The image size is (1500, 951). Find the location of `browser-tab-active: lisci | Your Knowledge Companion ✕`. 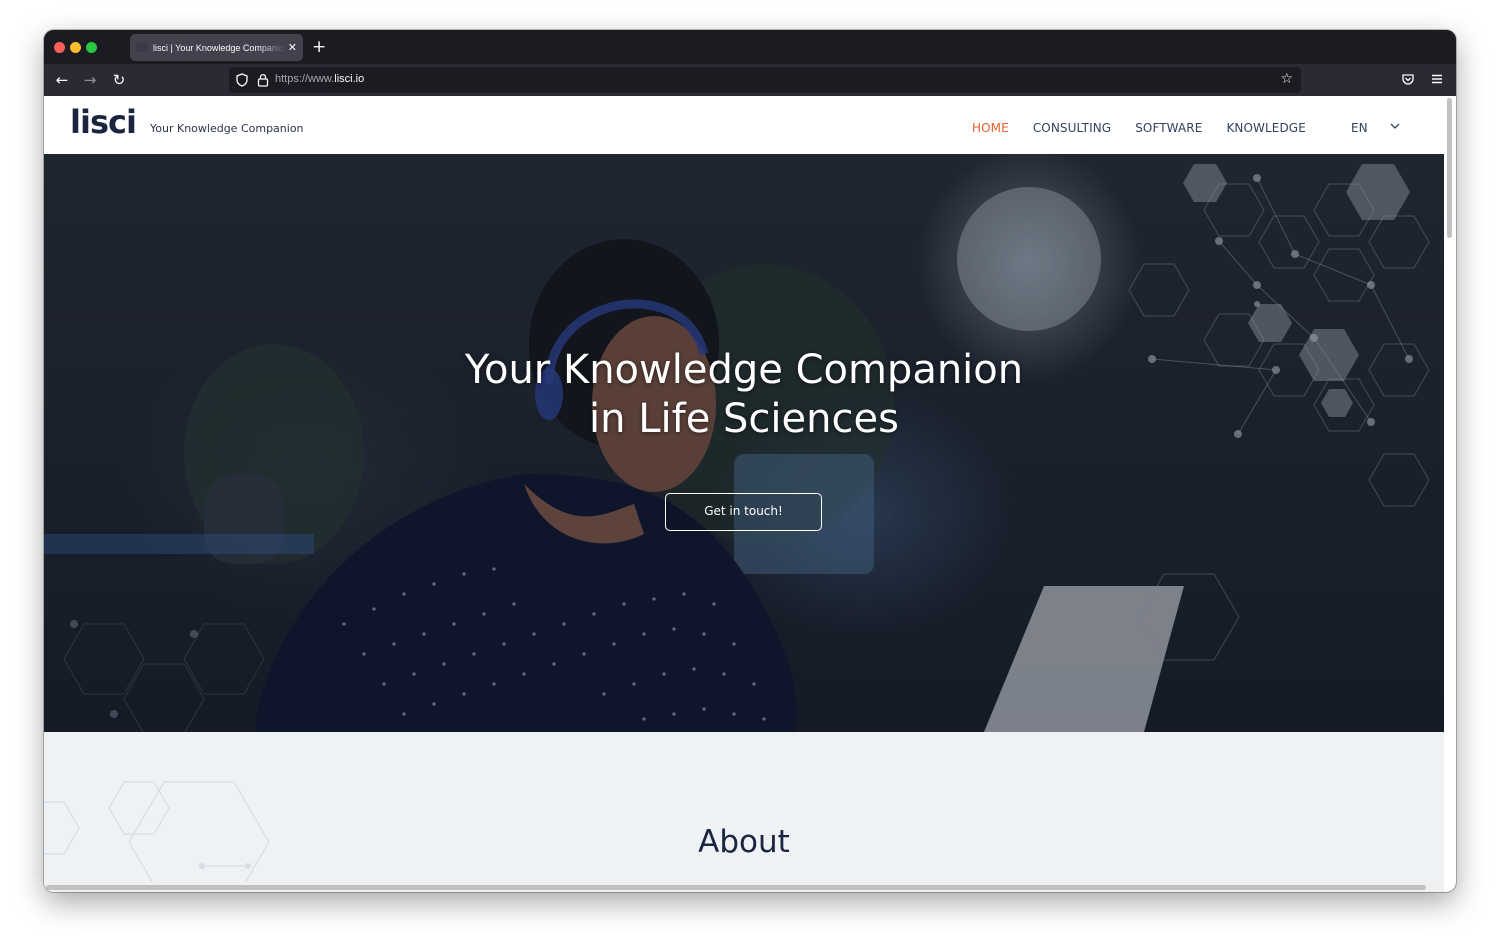

browser-tab-active: lisci | Your Knowledge Companion ✕ is located at coordinates (216, 47).